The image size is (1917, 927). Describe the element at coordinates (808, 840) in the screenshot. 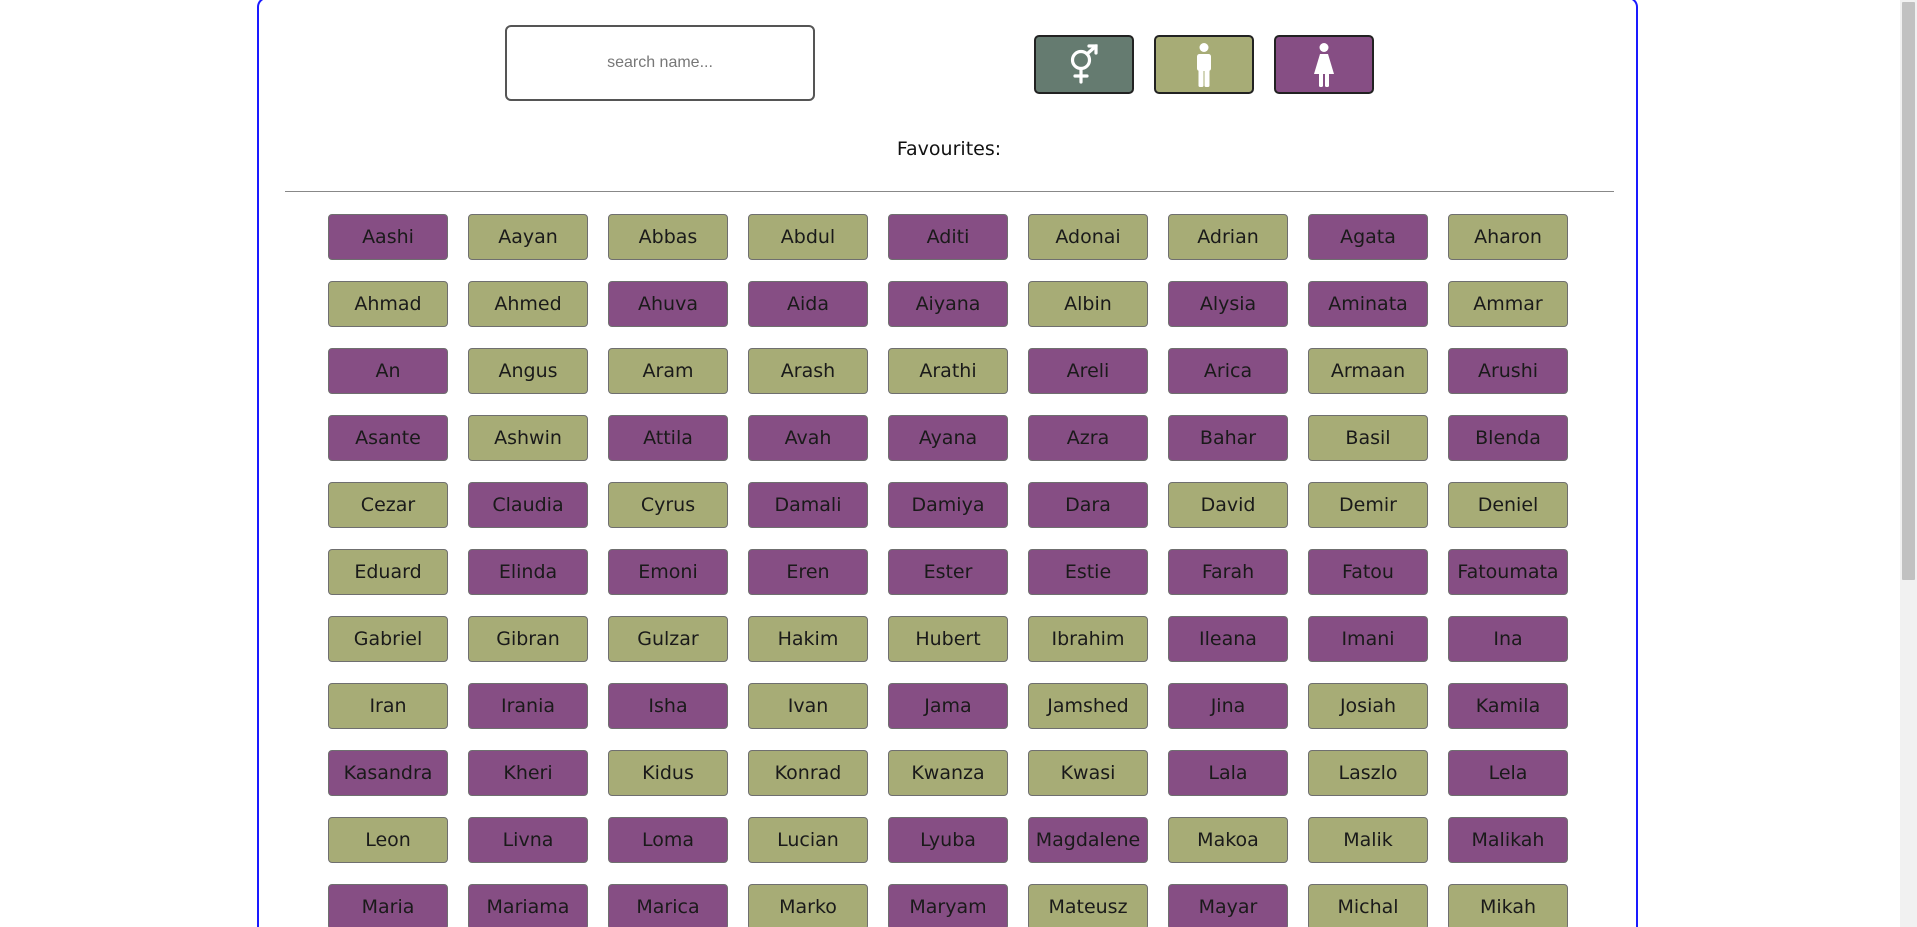

I see `name-chip: Lucian` at that location.